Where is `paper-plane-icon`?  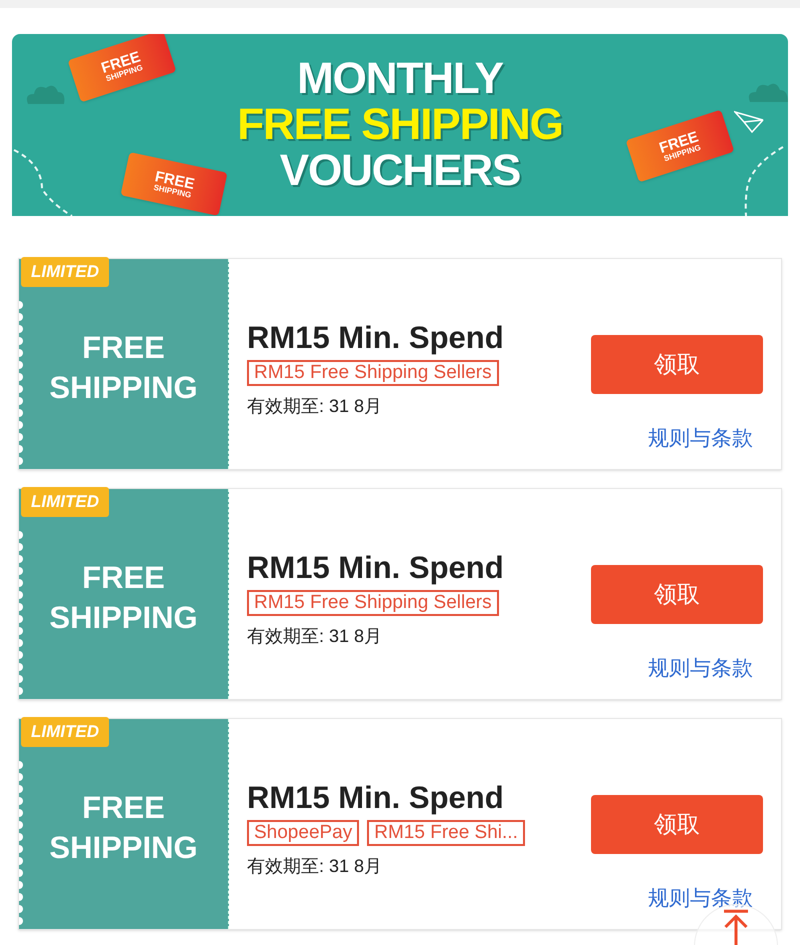
paper-plane-icon is located at coordinates (749, 122).